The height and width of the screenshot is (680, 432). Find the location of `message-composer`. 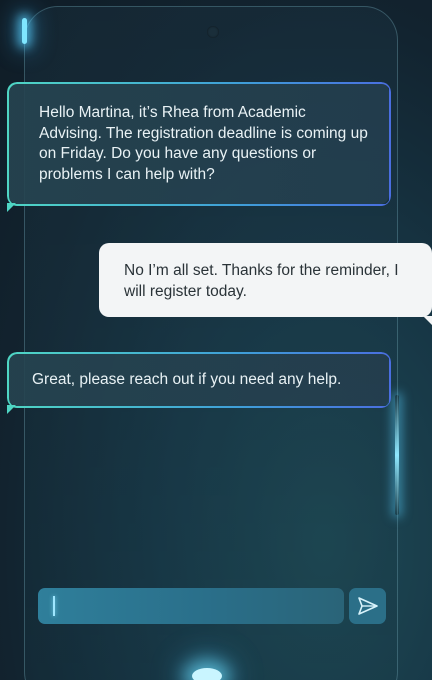

message-composer is located at coordinates (191, 606).